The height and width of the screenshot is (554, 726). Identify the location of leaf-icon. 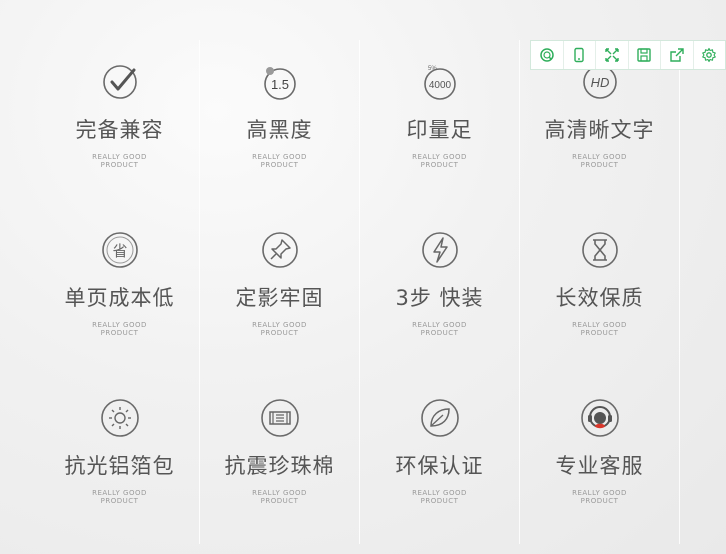
(440, 418).